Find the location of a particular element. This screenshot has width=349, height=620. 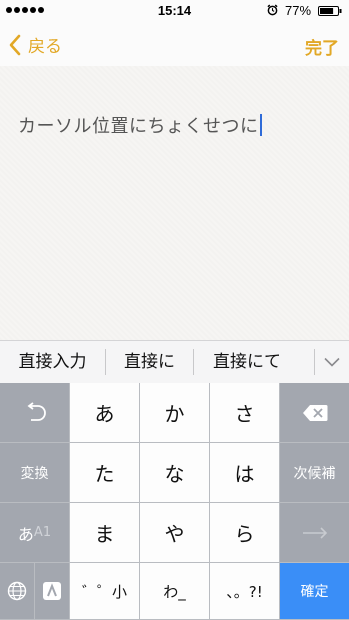

keyboard-switch-key is located at coordinates (52, 591).